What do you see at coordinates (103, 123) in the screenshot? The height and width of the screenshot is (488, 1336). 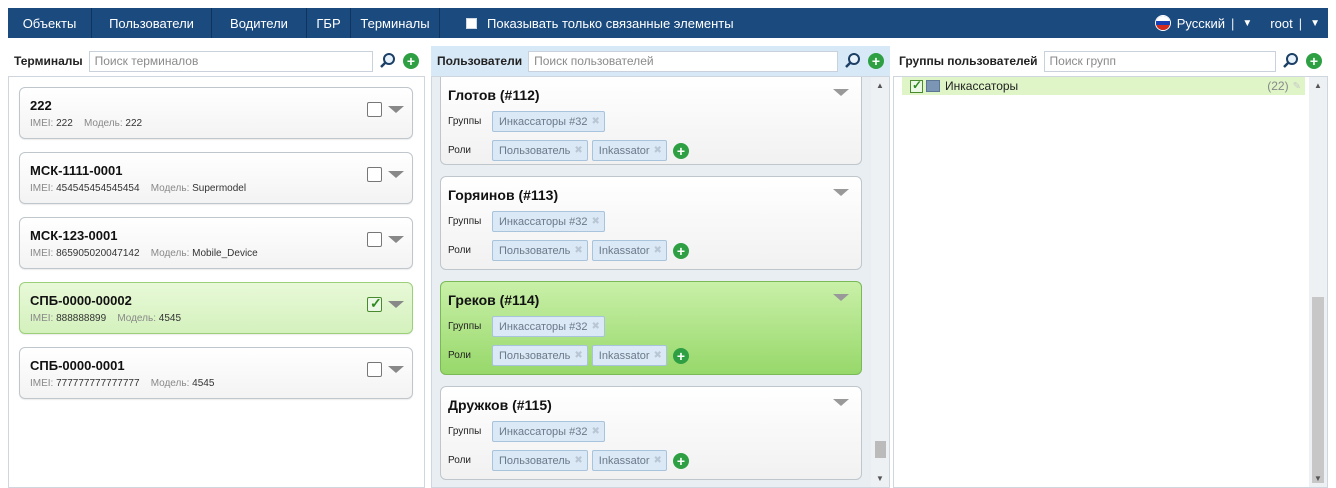 I see `model-label: Модель:` at bounding box center [103, 123].